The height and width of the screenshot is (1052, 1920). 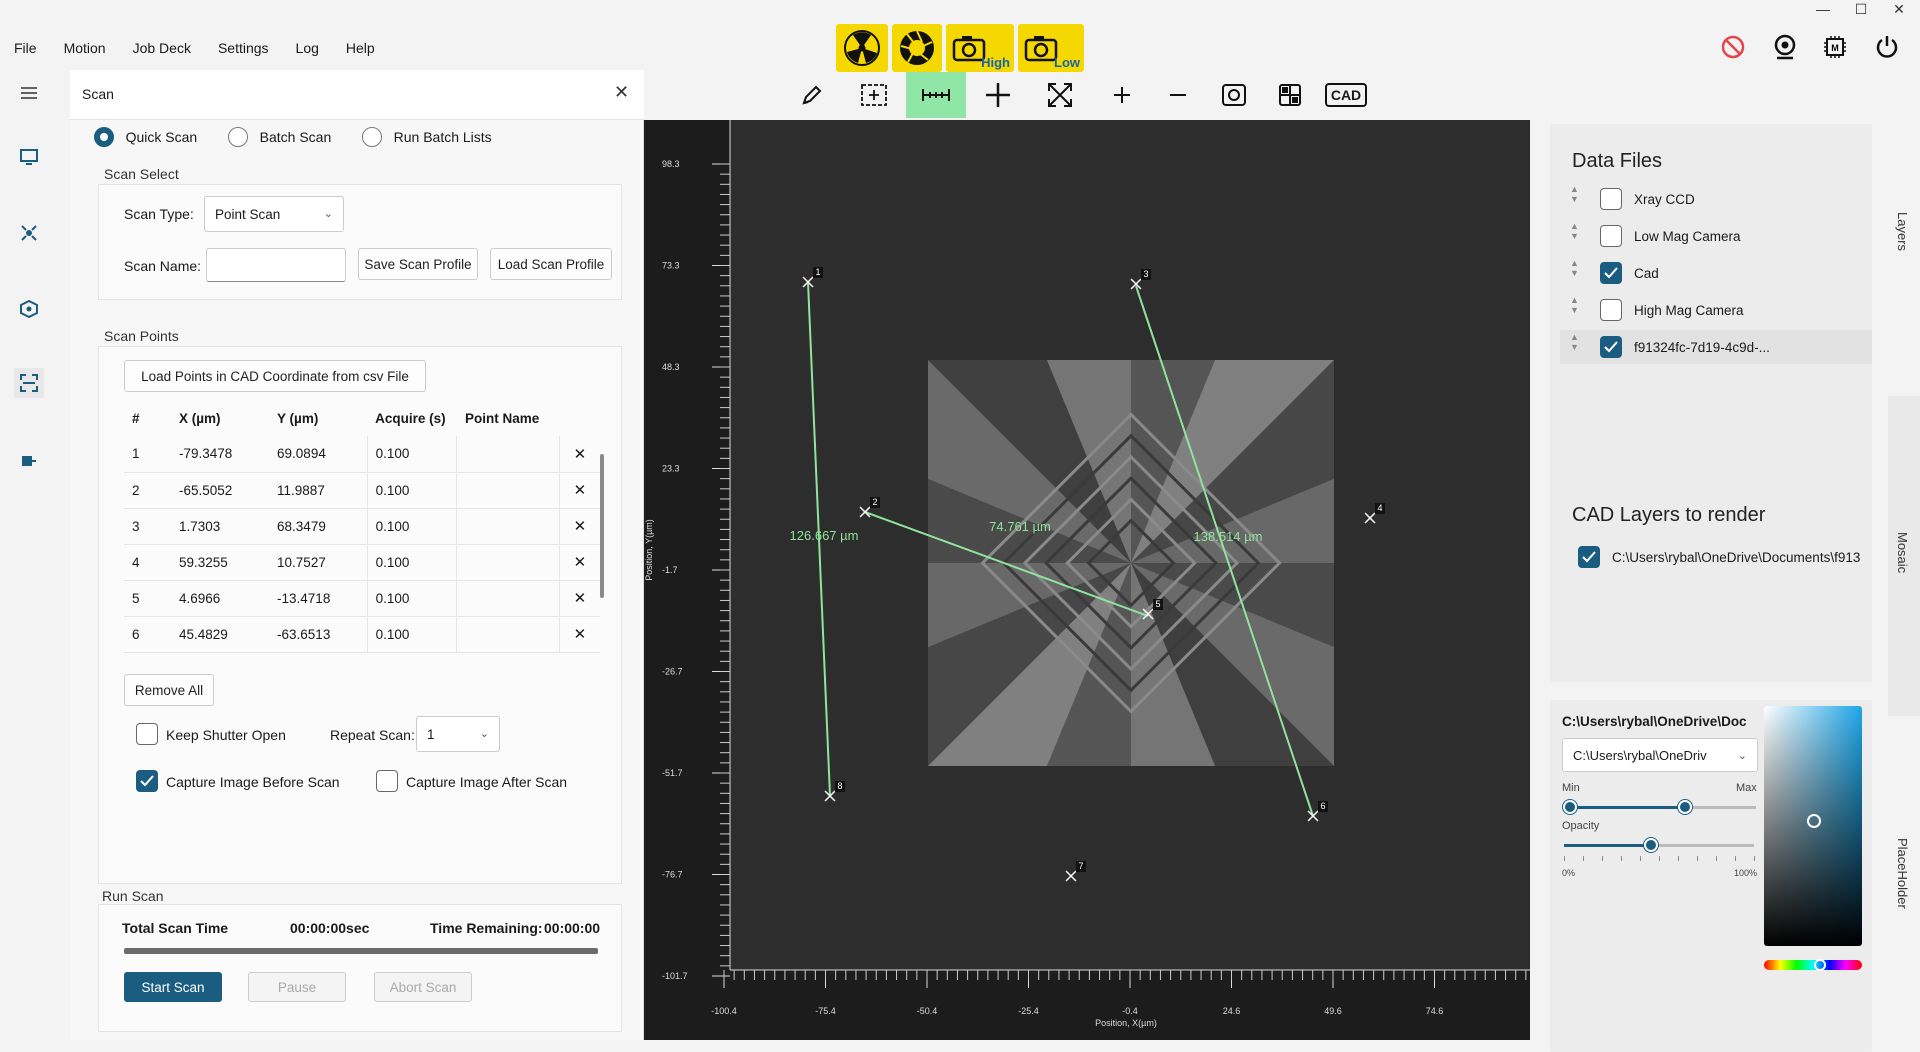 I want to click on data-file-row: ▲ ▼ Cad, so click(x=1716, y=273).